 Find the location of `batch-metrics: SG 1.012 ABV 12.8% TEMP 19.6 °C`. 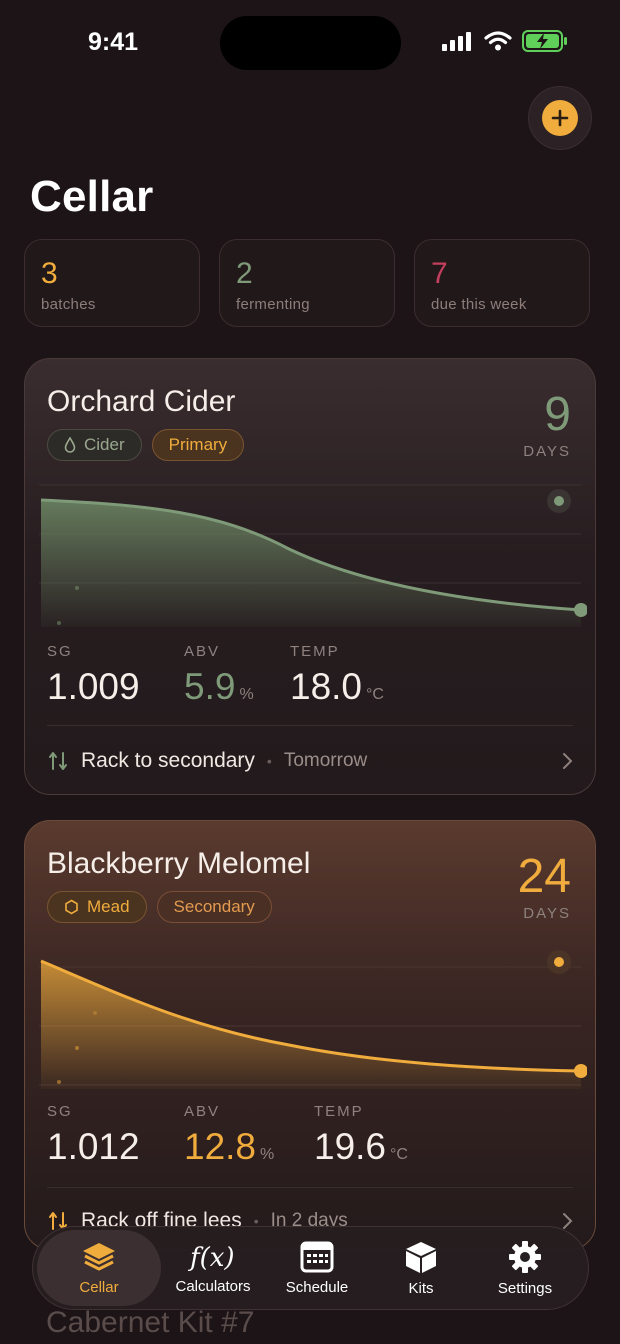

batch-metrics: SG 1.012 ABV 12.8% TEMP 19.6 °C is located at coordinates (227, 1135).